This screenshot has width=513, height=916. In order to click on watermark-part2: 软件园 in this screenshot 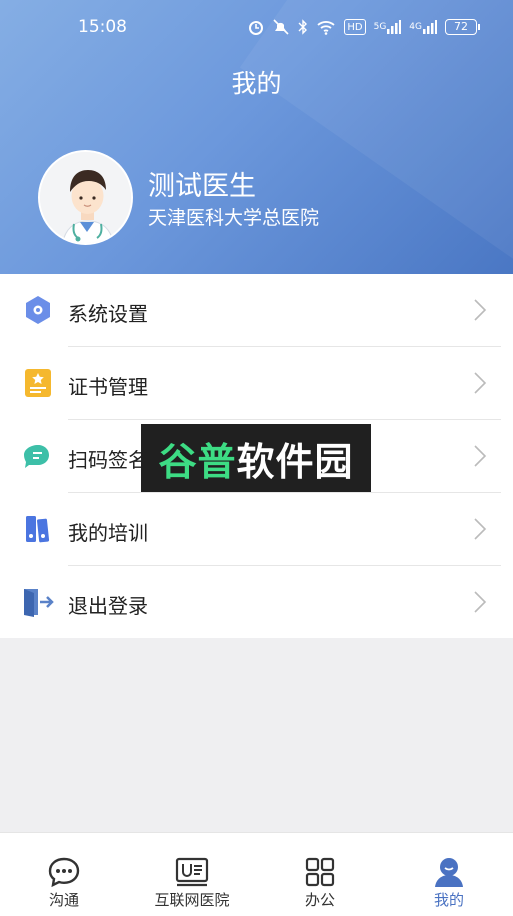, I will do `click(295, 461)`.